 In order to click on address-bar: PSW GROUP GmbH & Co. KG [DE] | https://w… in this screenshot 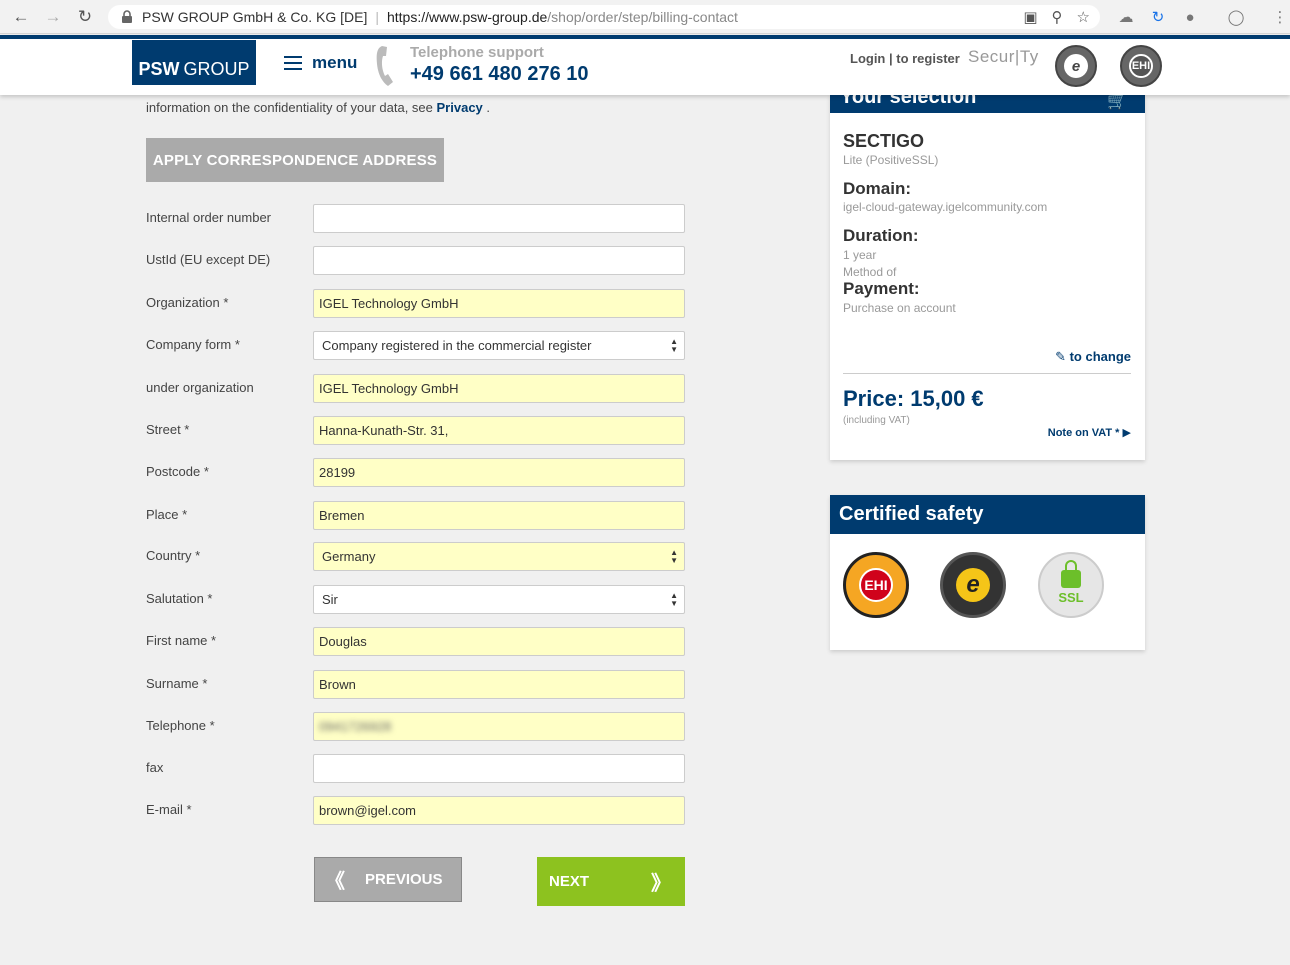, I will do `click(604, 17)`.